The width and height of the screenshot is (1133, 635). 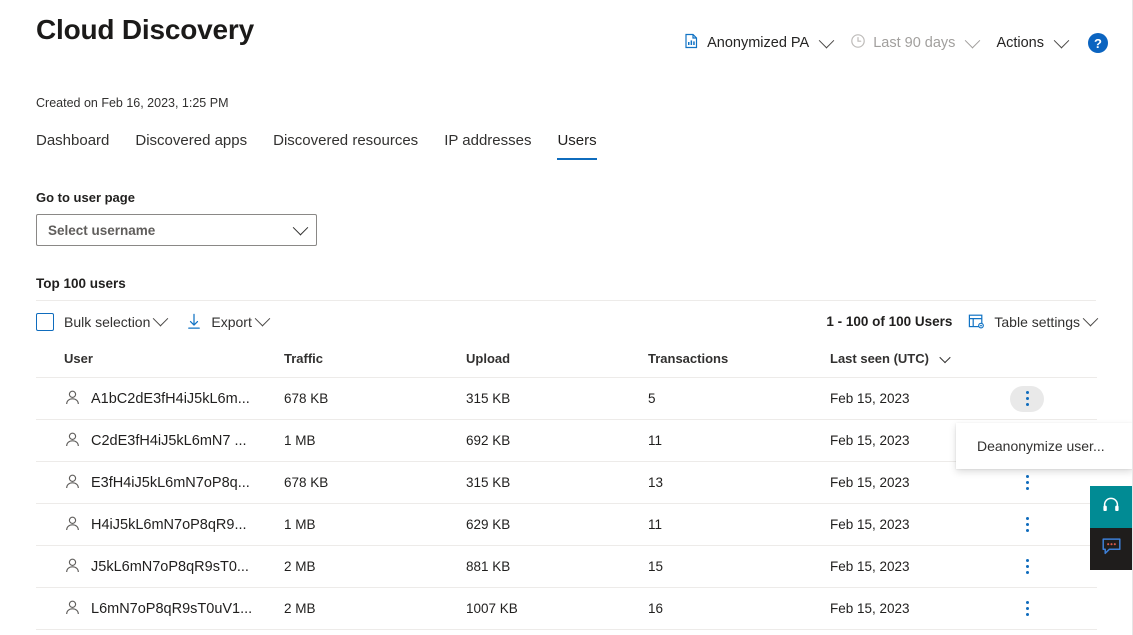 I want to click on bulk-selection-label: Bulk selection, so click(x=107, y=321).